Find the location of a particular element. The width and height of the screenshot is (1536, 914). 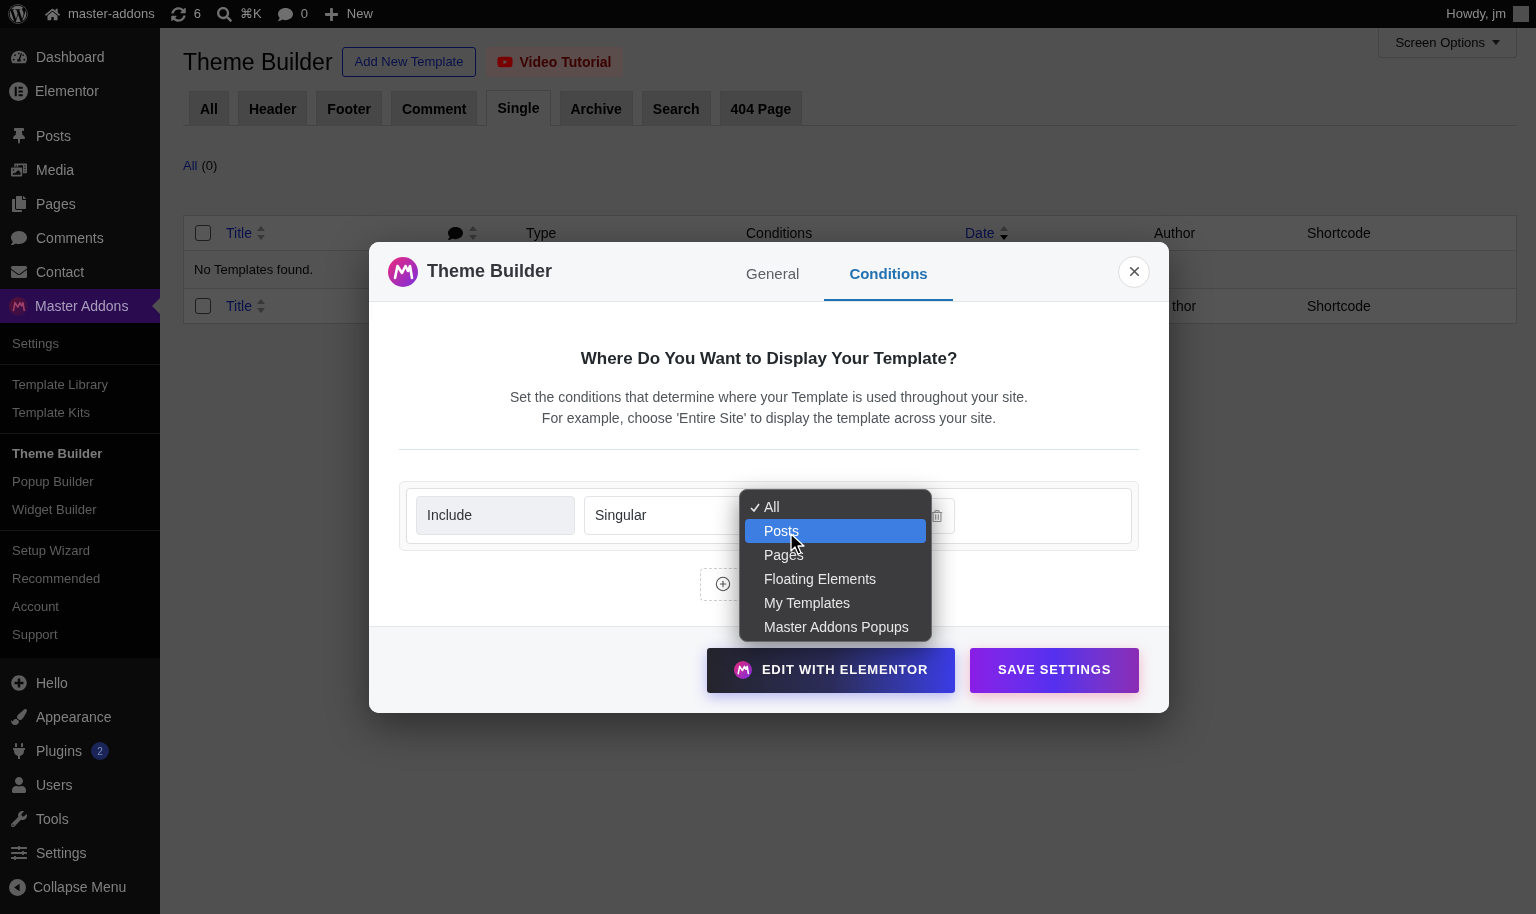

dropdown-option: Floating Elements is located at coordinates (835, 579).